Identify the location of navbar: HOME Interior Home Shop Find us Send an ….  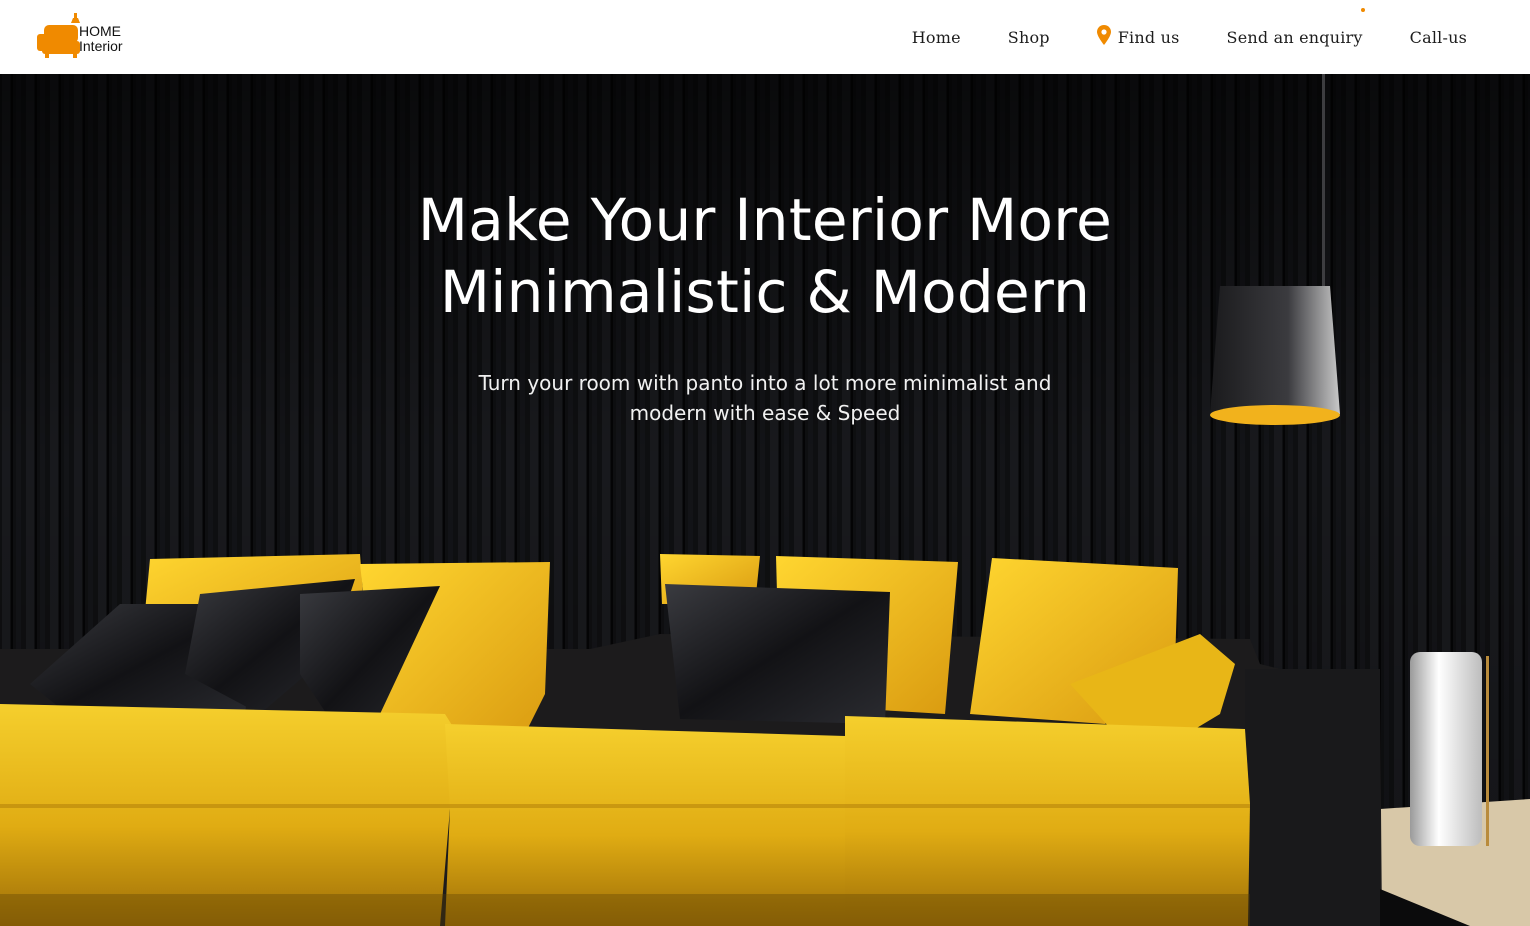
(765, 37).